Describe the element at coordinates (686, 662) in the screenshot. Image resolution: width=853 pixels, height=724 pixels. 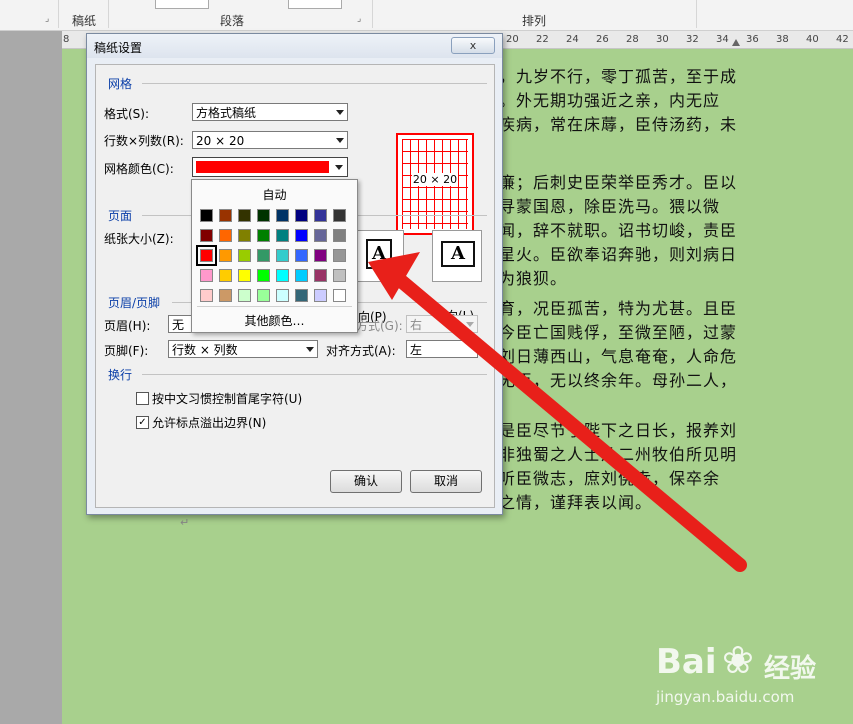
I see `watermark-brand: Bai` at that location.